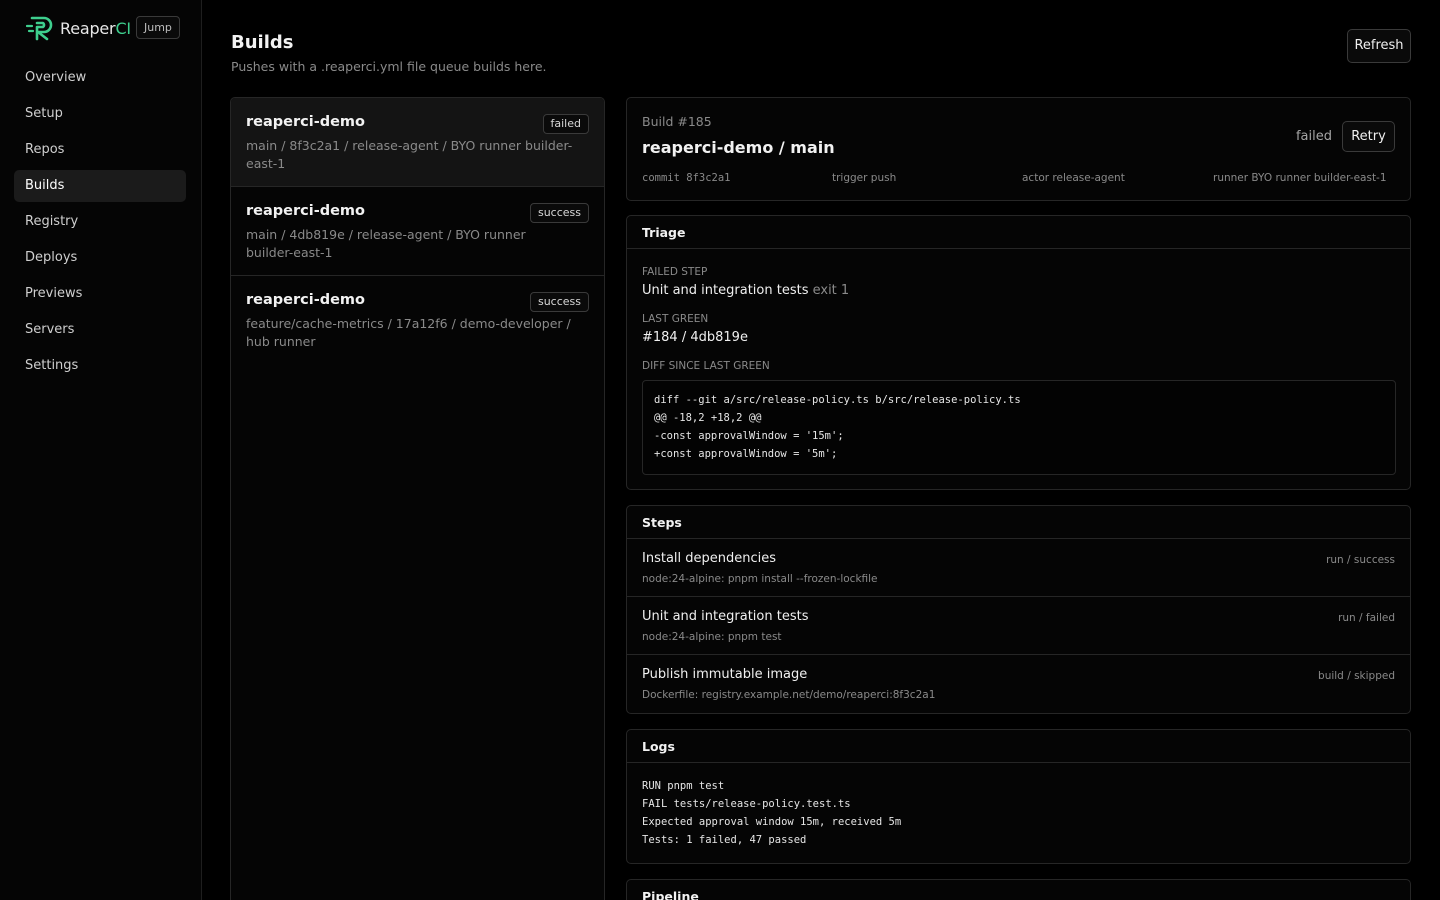 This screenshot has height=900, width=1440. What do you see at coordinates (749, 436) in the screenshot?
I see `diff-line: -const approvalWindow = '15m';` at bounding box center [749, 436].